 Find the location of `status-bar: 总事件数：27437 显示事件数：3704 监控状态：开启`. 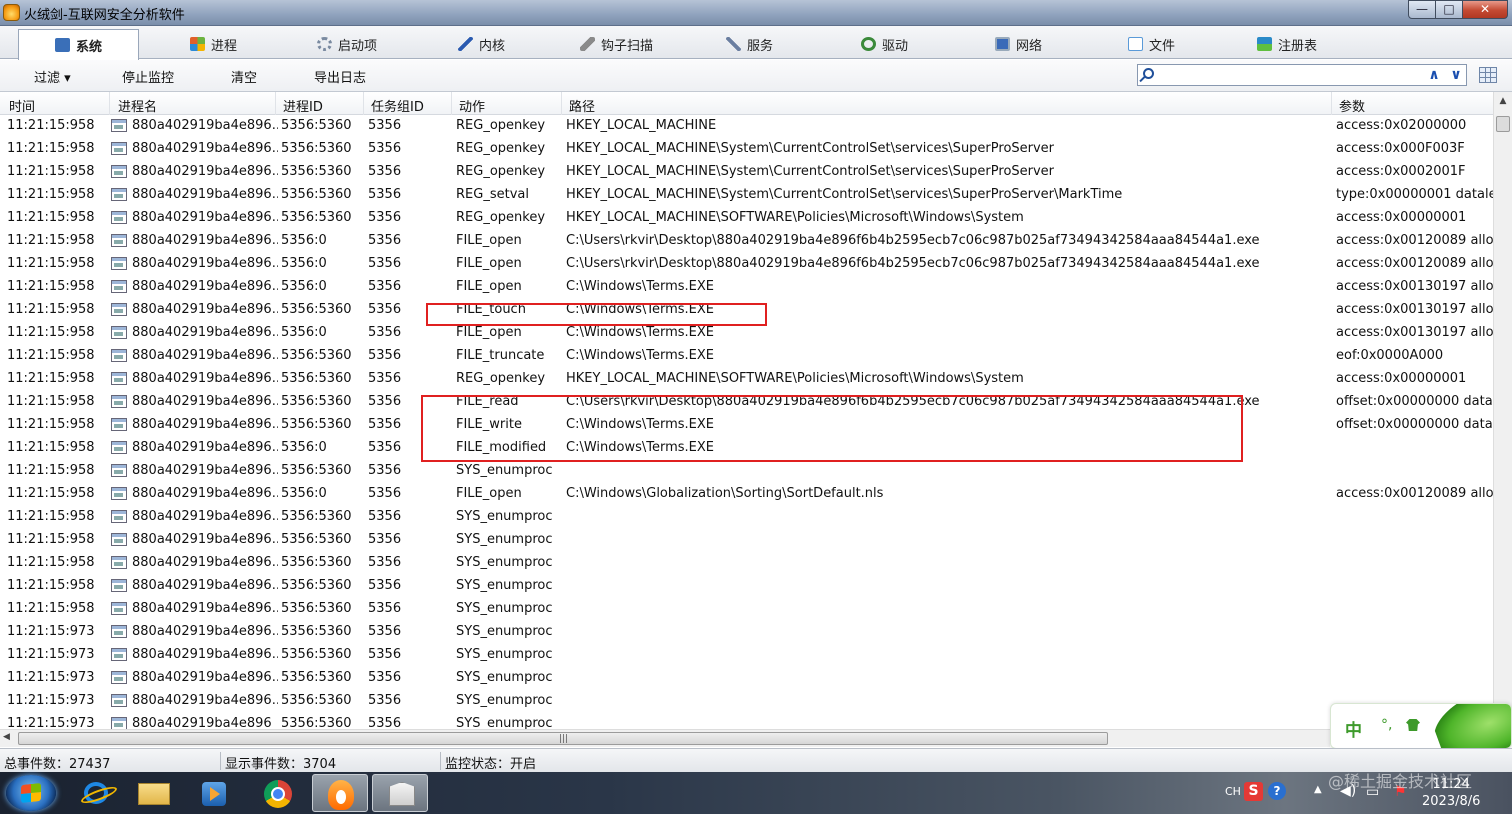

status-bar: 总事件数：27437 显示事件数：3704 监控状态：开启 is located at coordinates (756, 760).